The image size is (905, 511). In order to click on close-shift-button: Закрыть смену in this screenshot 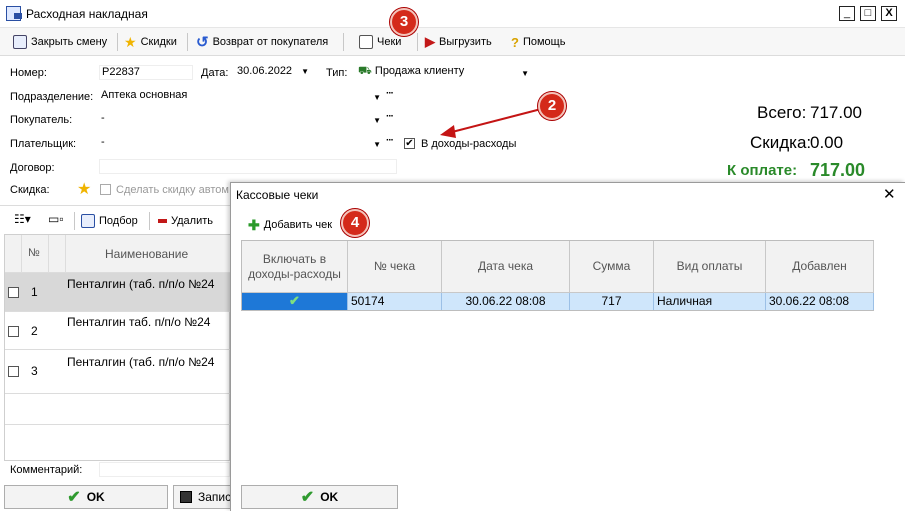, I will do `click(60, 42)`.